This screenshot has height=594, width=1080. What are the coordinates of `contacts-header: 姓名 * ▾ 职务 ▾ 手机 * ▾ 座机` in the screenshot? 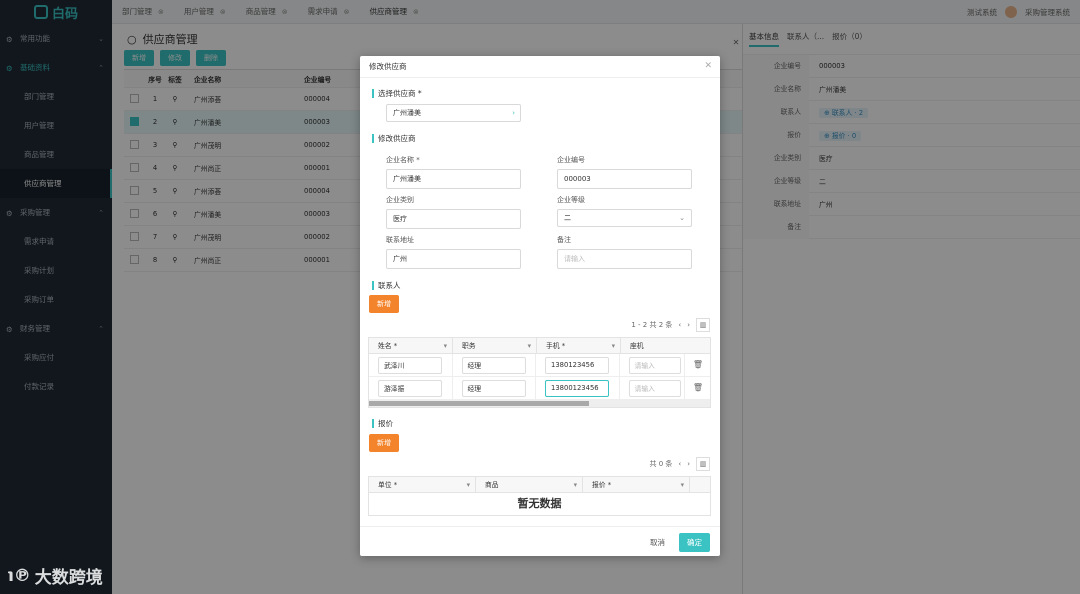 It's located at (539, 345).